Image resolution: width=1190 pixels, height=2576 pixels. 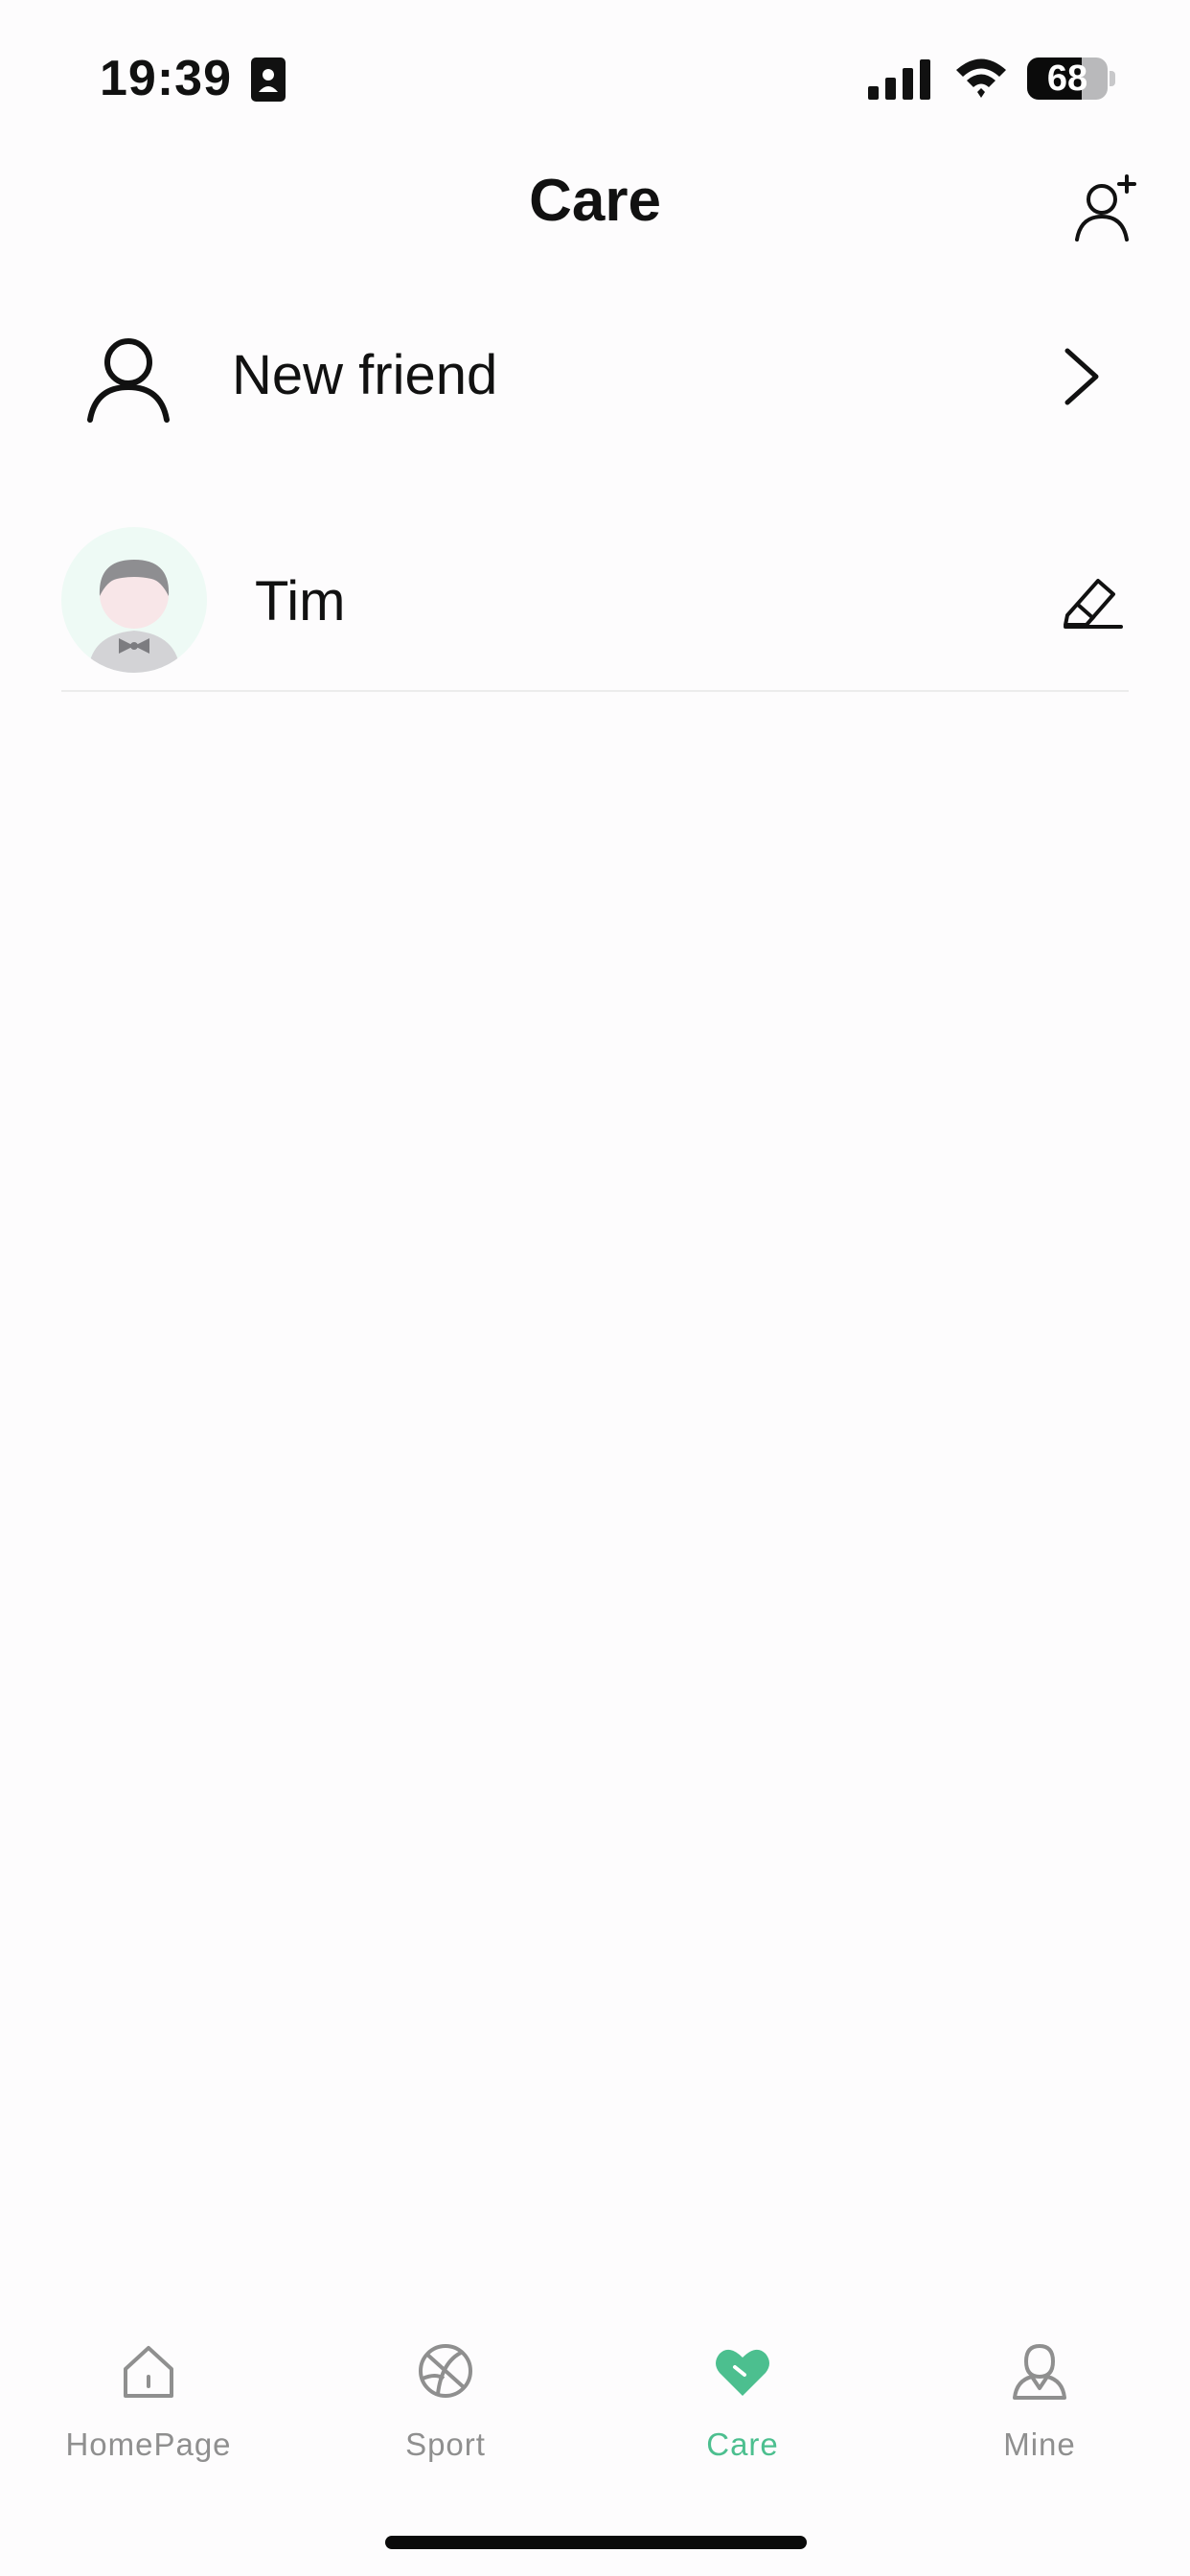 I want to click on home-indicator, so click(x=596, y=2542).